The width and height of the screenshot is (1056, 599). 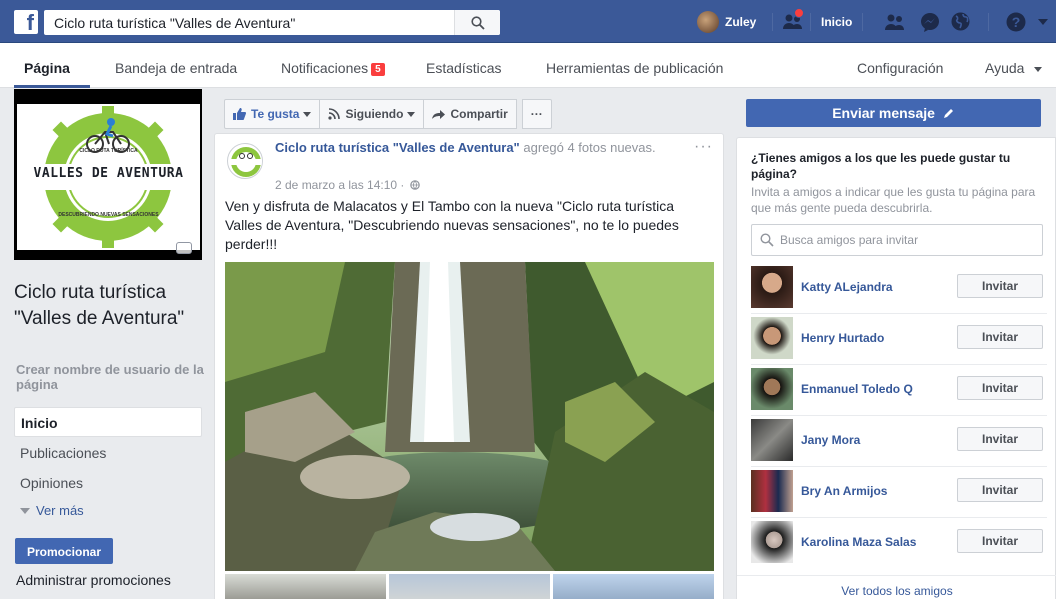 I want to click on post-author-avatar, so click(x=245, y=161).